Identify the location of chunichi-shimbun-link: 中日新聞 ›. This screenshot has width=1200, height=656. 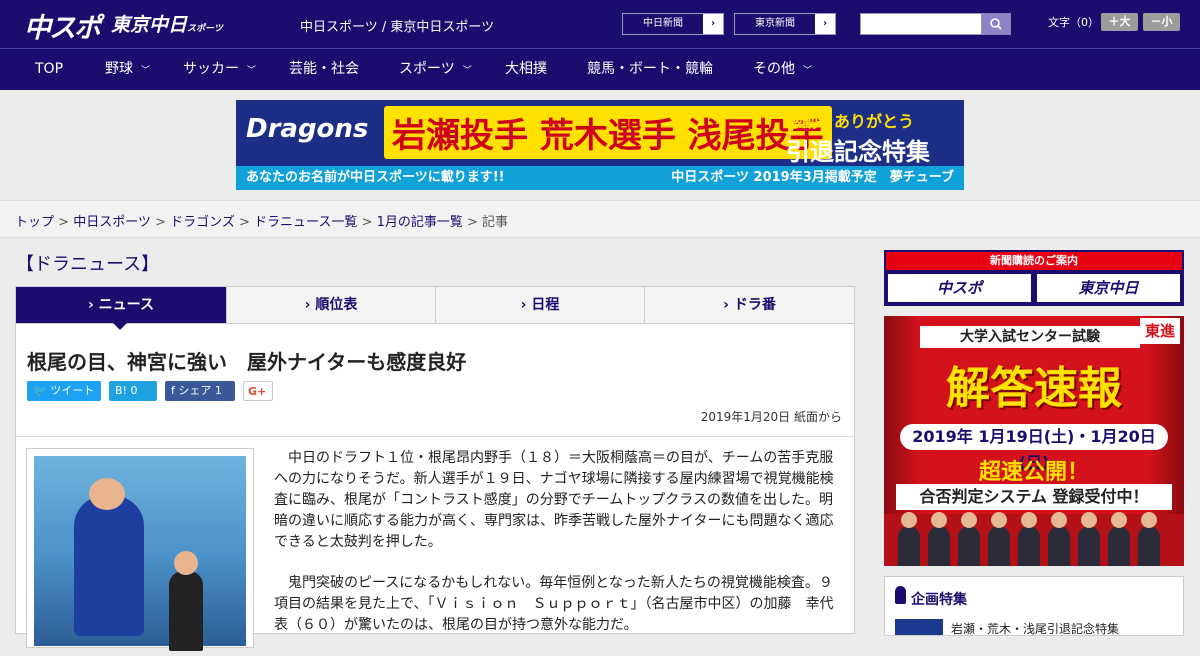
(673, 24).